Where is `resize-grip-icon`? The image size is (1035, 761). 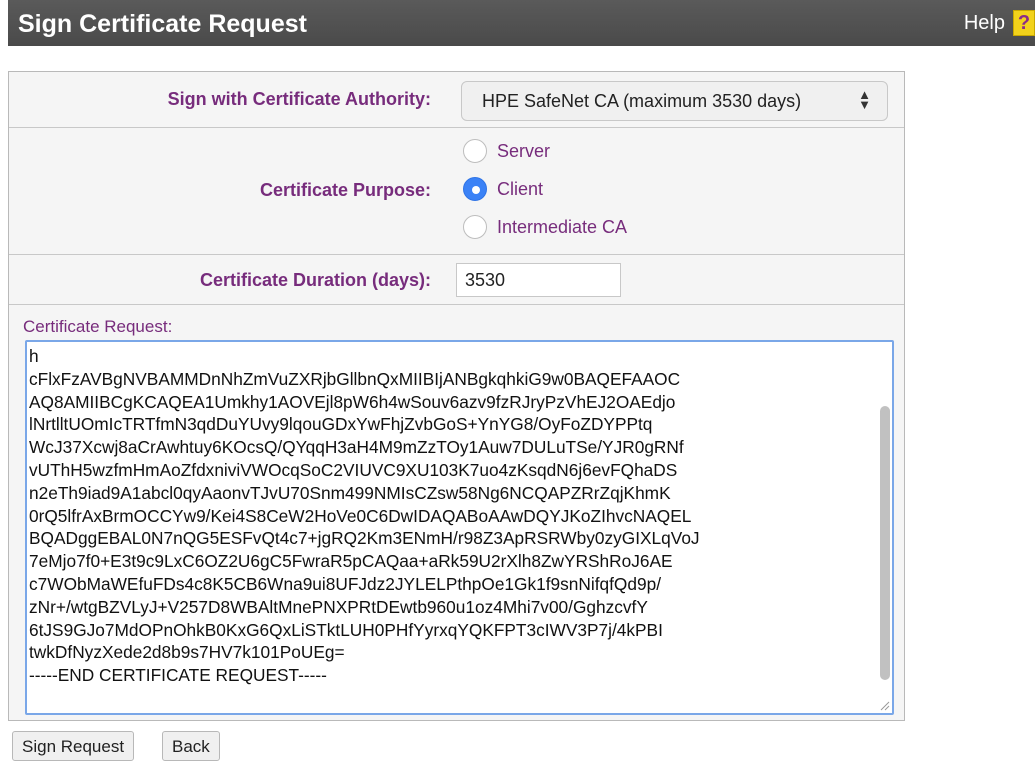
resize-grip-icon is located at coordinates (884, 705).